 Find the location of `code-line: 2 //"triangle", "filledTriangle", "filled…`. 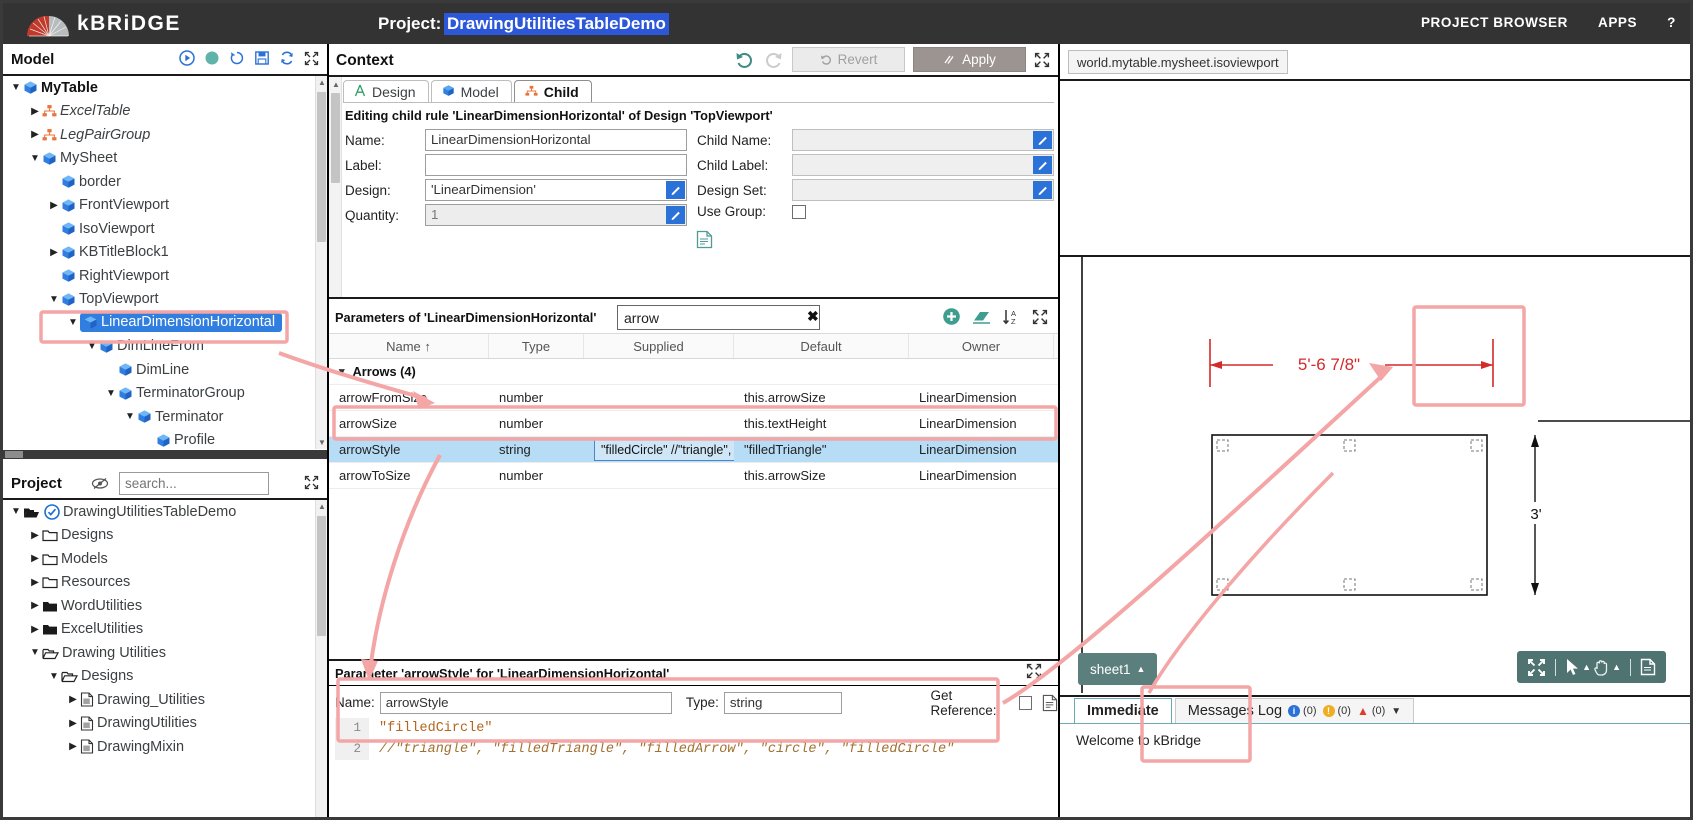

code-line: 2 //"triangle", "filledTriangle", "filled… is located at coordinates (693, 749).